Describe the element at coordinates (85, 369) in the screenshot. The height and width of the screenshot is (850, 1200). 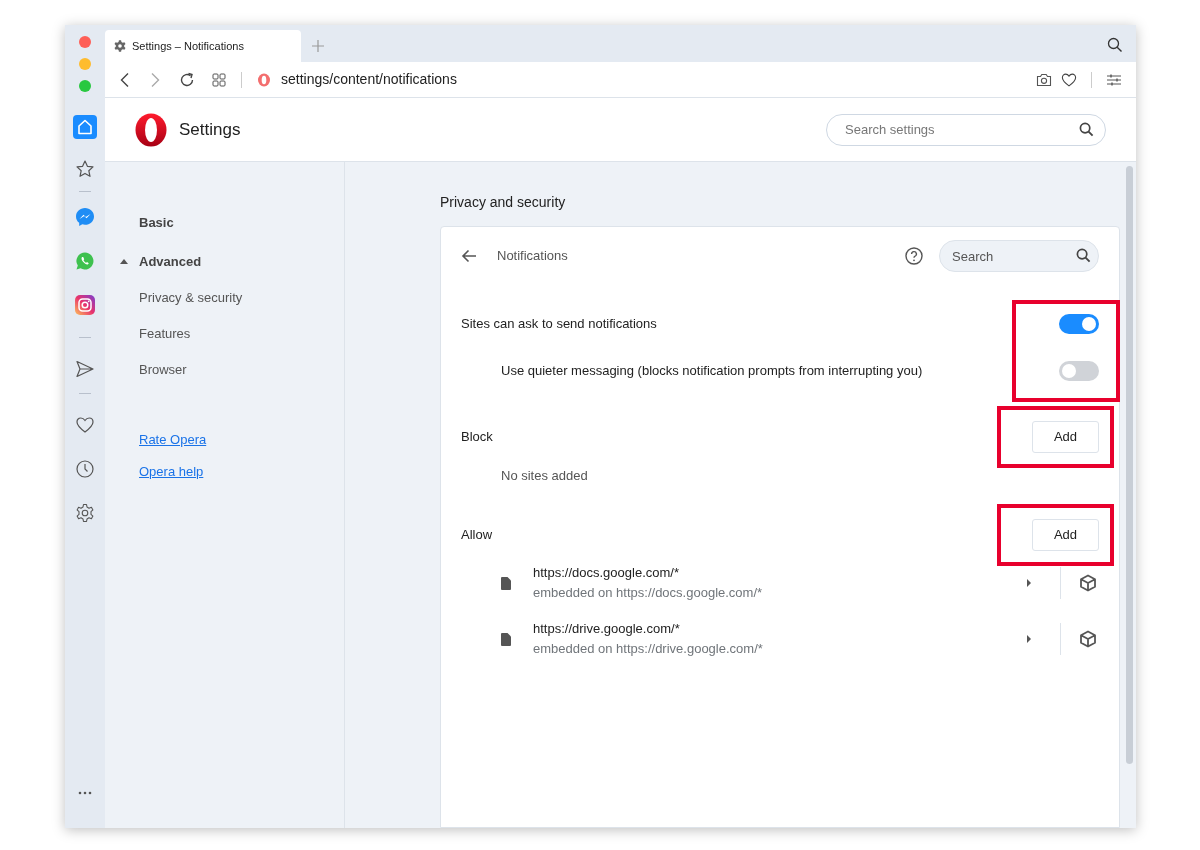
I see `send-icon` at that location.